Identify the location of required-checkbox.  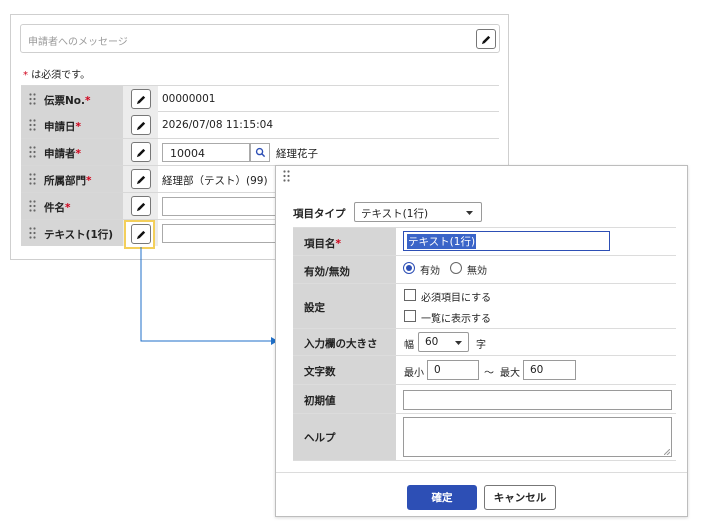
(410, 295).